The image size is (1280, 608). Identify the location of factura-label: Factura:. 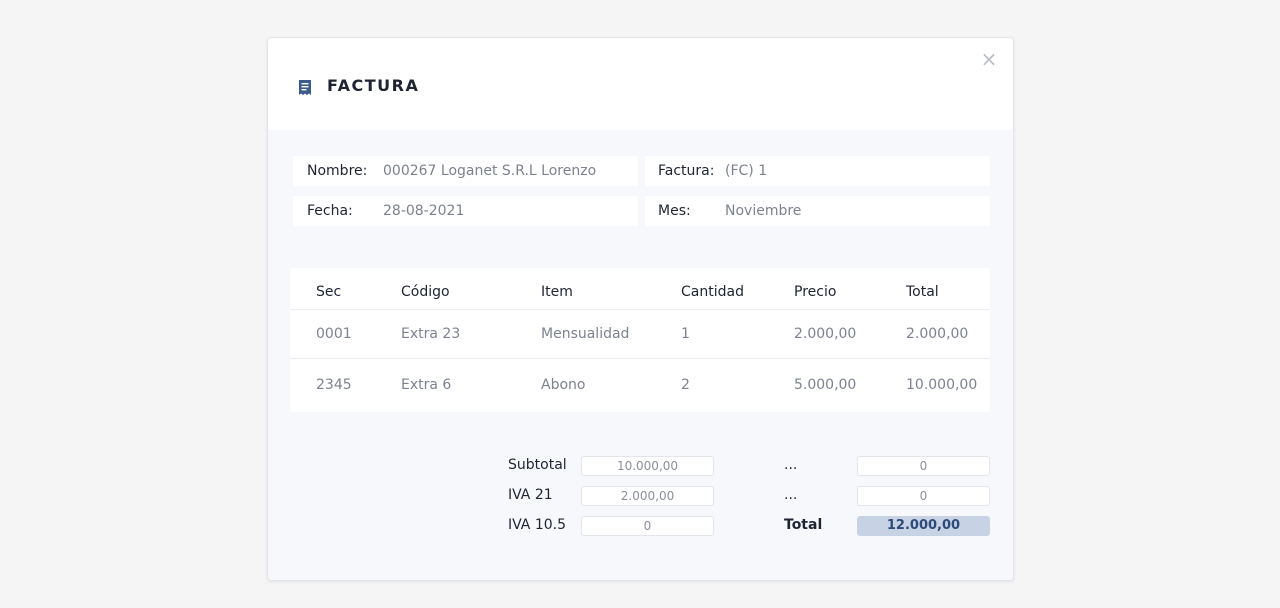
(686, 171).